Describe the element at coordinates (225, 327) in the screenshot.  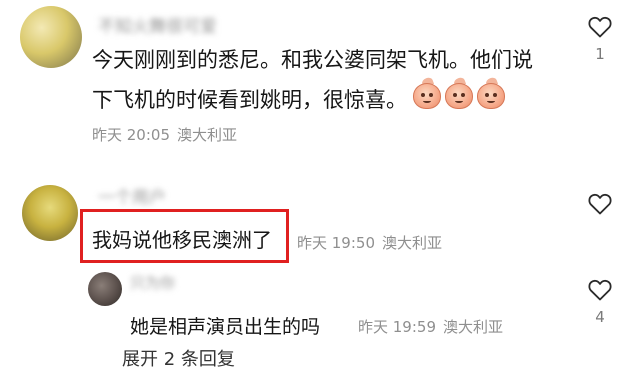
I see `reply-text: 她是相声演员出生的吗` at that location.